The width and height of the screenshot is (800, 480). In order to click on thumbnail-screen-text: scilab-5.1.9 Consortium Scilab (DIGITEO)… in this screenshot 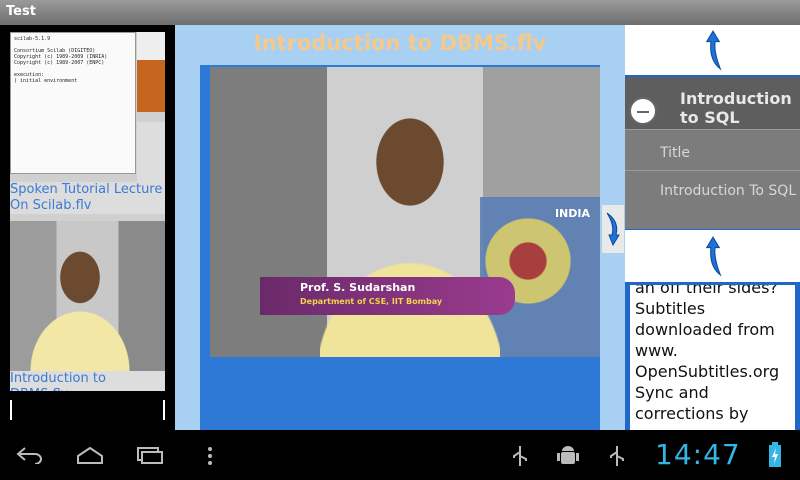, I will do `click(61, 60)`.